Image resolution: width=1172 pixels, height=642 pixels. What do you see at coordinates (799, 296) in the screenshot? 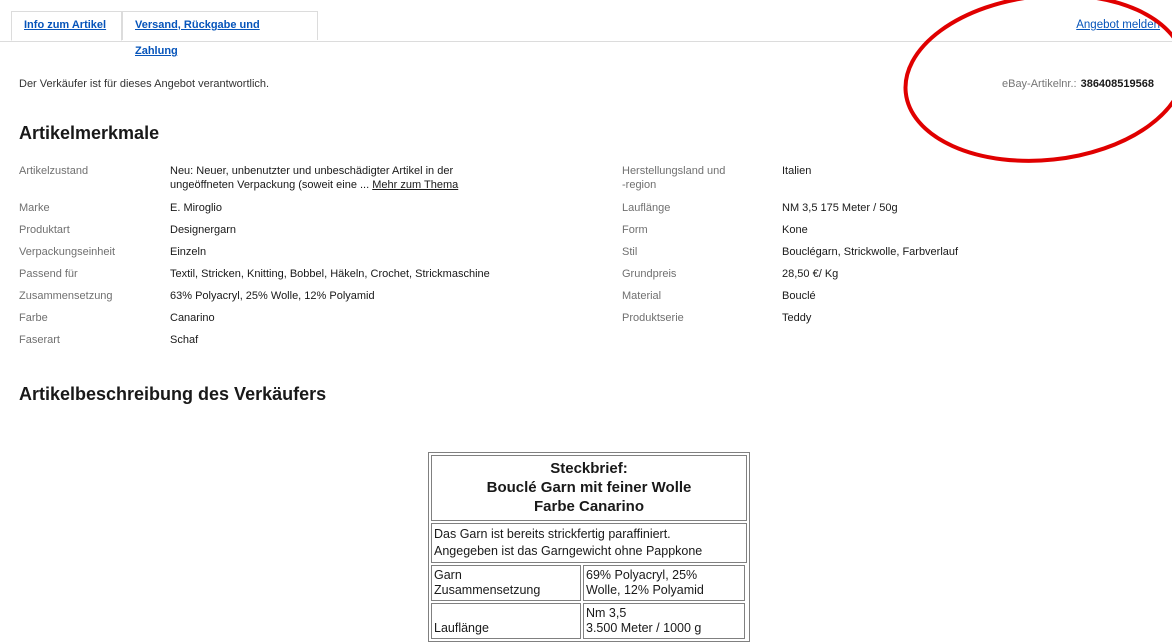
I see `spec-value: Bouclé` at bounding box center [799, 296].